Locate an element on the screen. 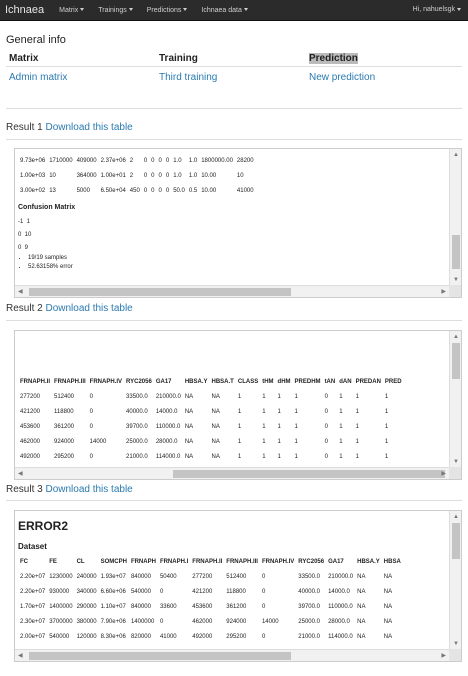 The image size is (468, 676). column-header: FC is located at coordinates (32, 562).